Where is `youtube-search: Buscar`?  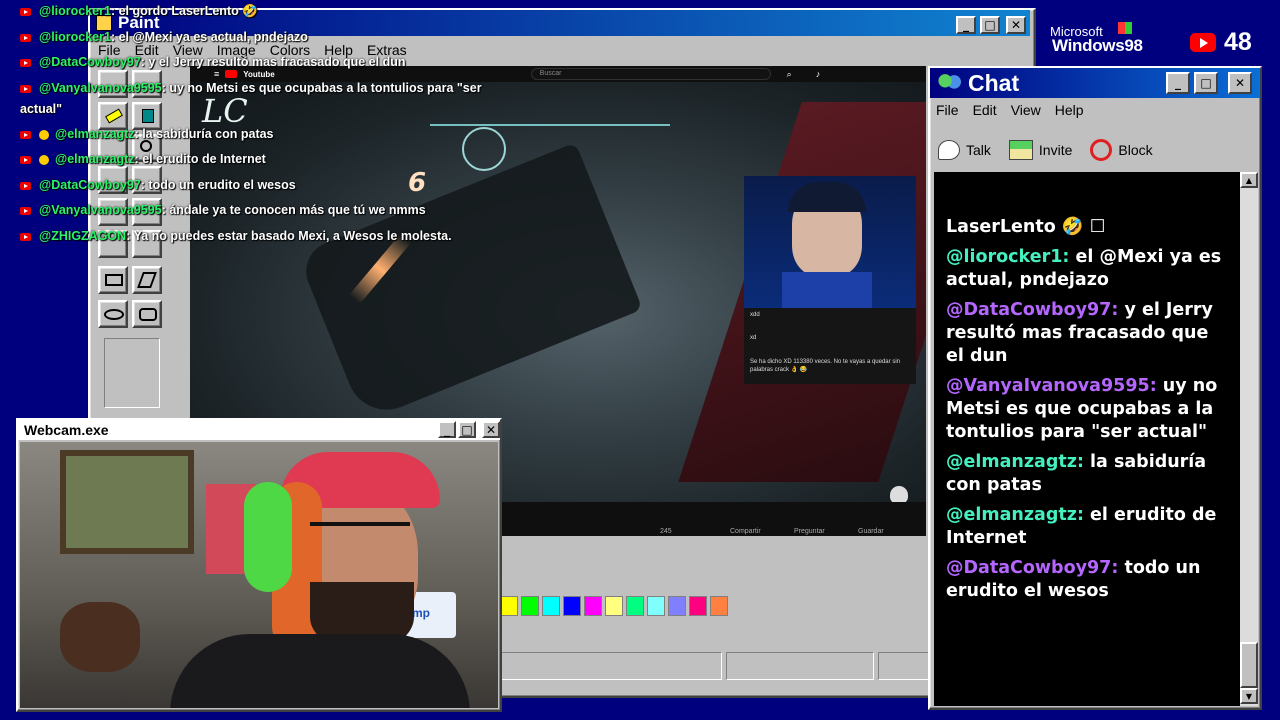 youtube-search: Buscar is located at coordinates (650, 74).